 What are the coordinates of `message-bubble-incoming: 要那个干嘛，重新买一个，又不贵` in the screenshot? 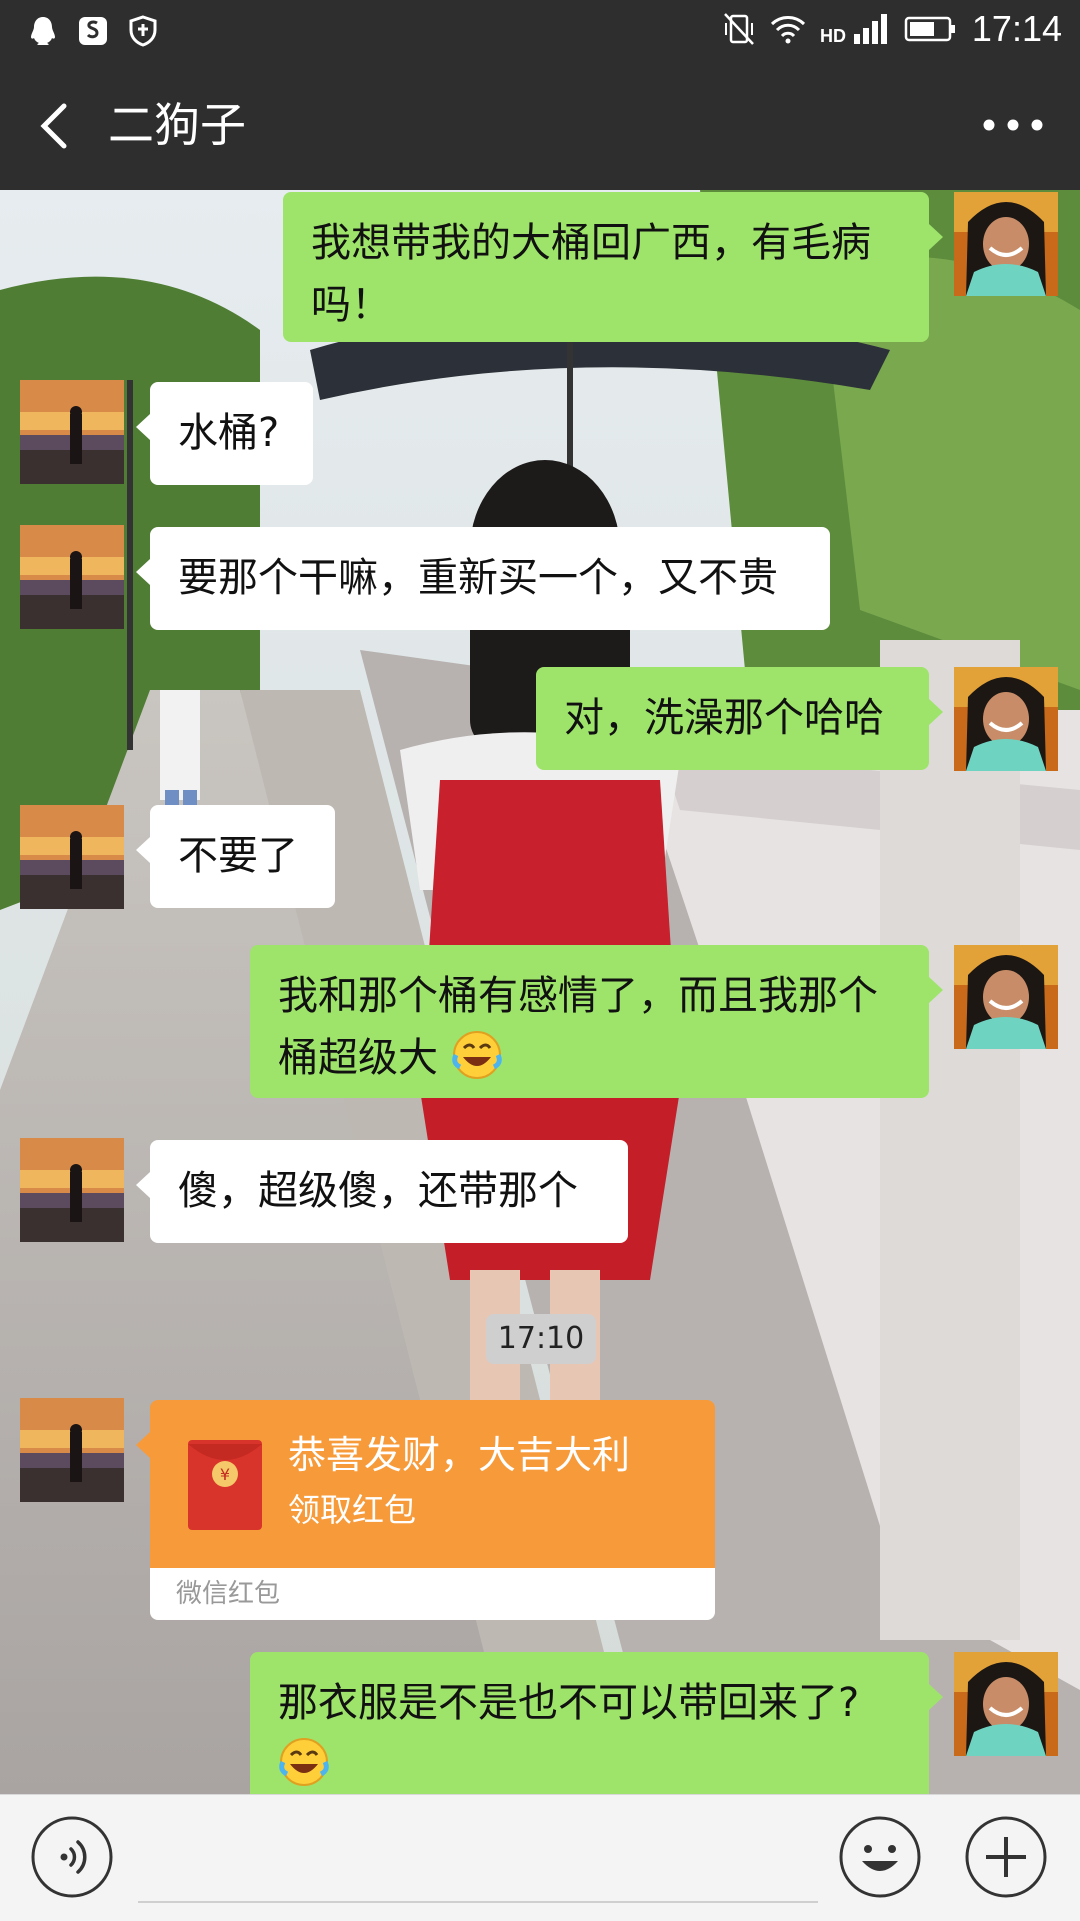 It's located at (483, 578).